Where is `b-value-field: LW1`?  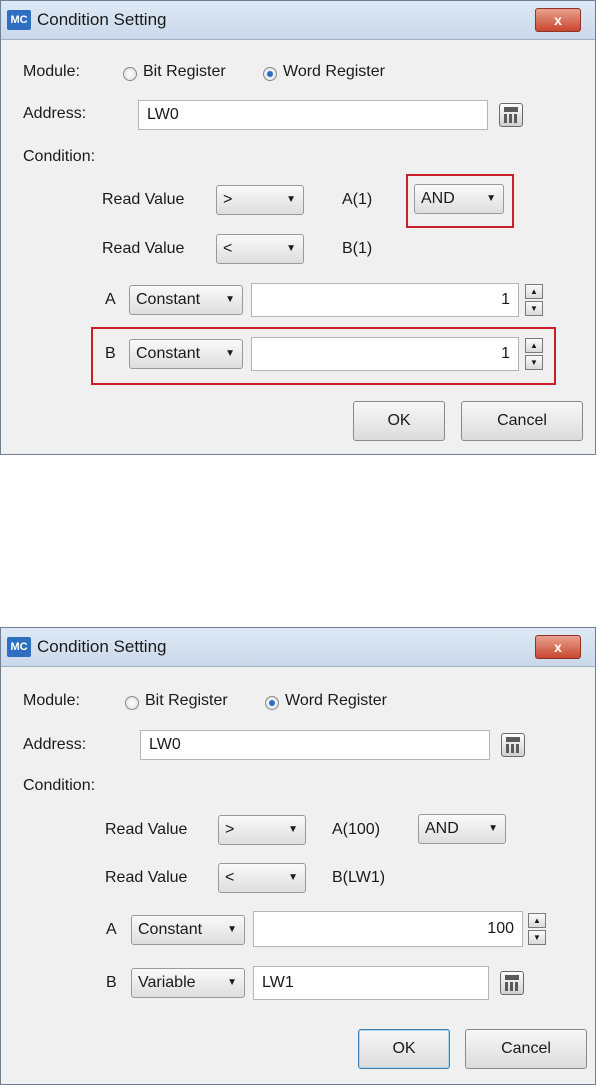 b-value-field: LW1 is located at coordinates (371, 983).